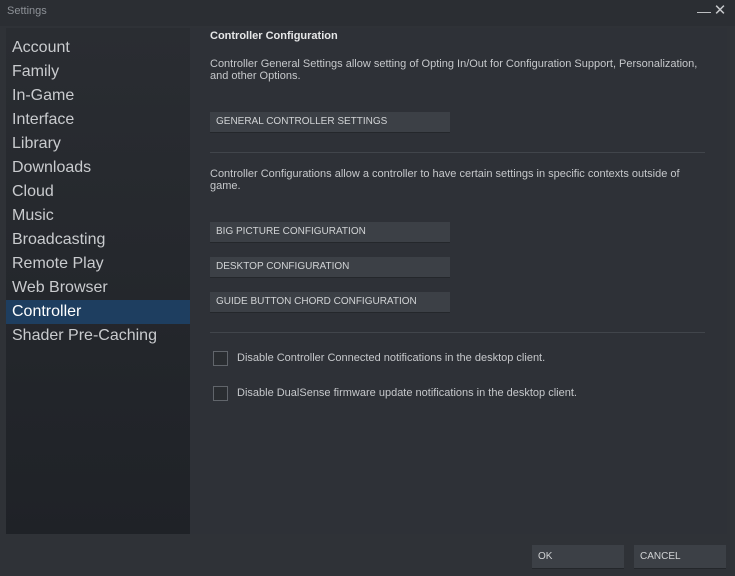  Describe the element at coordinates (98, 144) in the screenshot. I see `sidebar-item-library: Library` at that location.